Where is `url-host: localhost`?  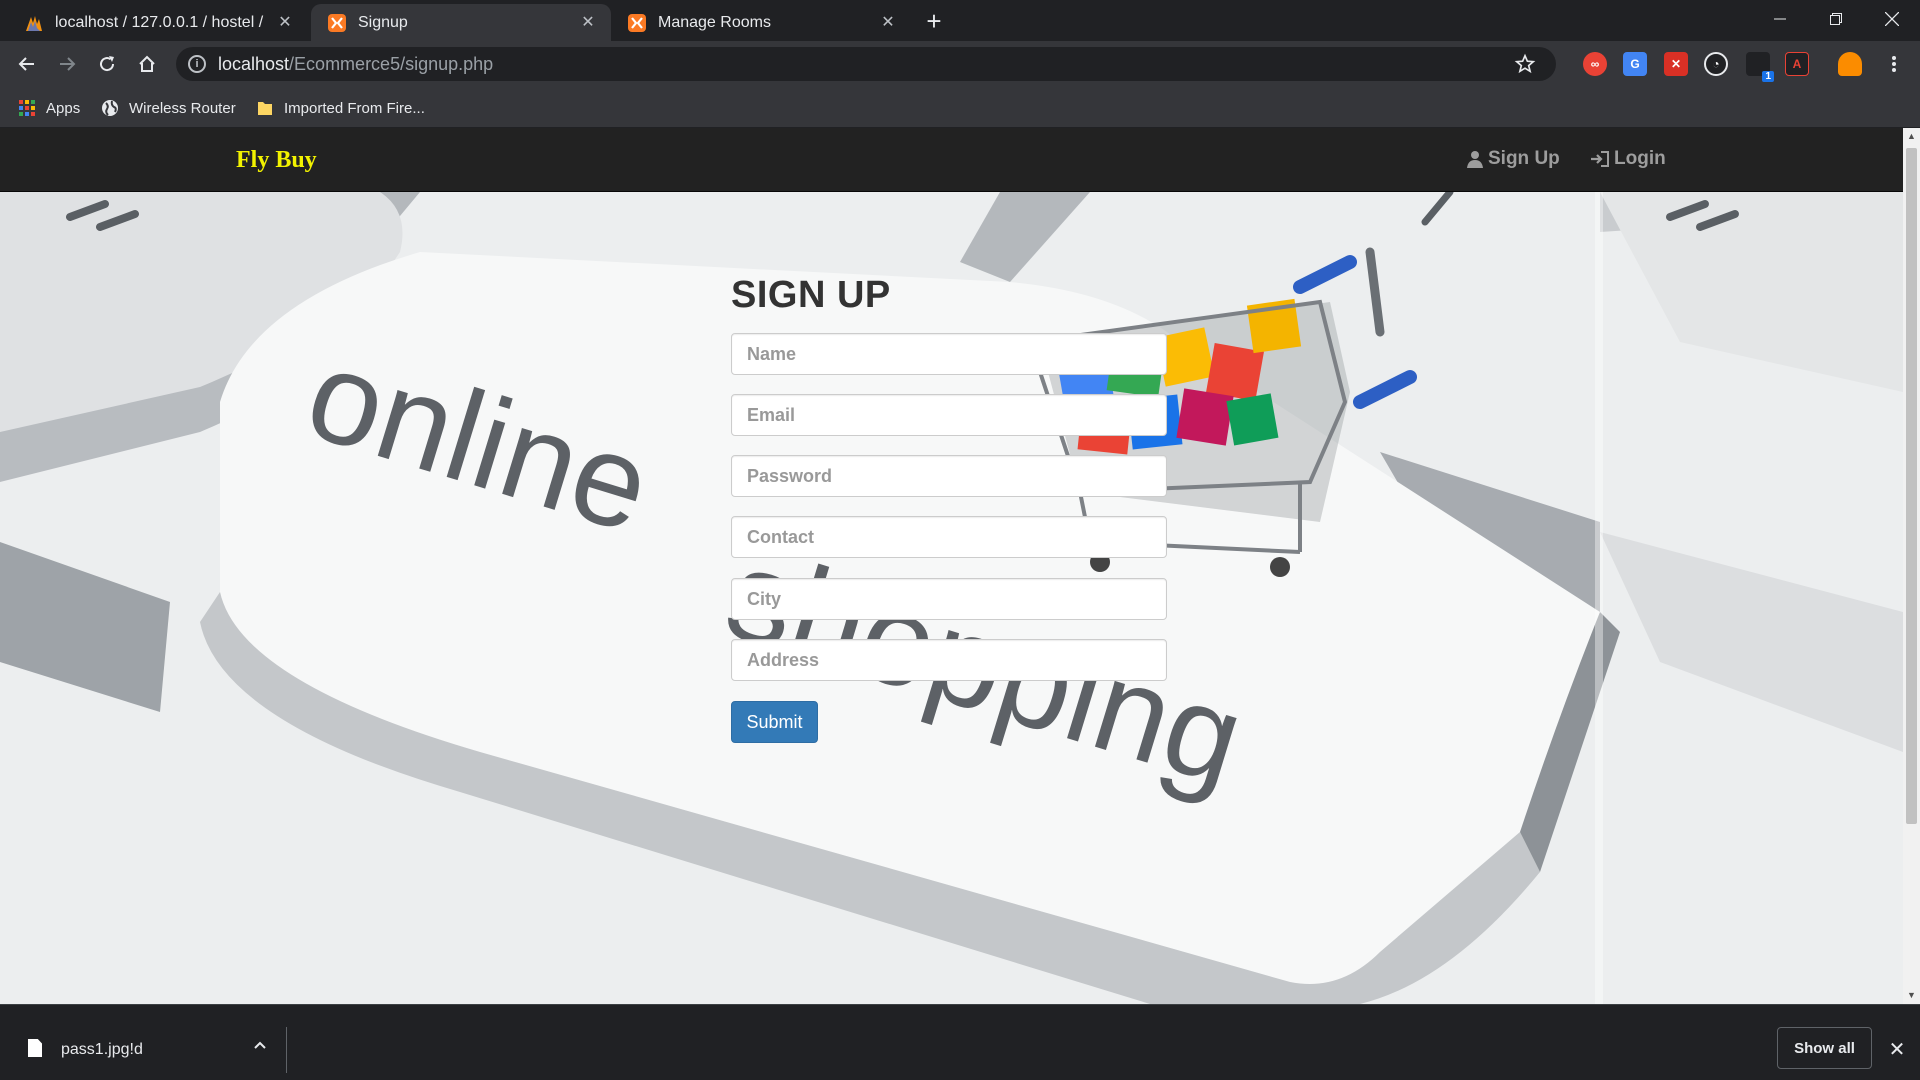
url-host: localhost is located at coordinates (254, 64).